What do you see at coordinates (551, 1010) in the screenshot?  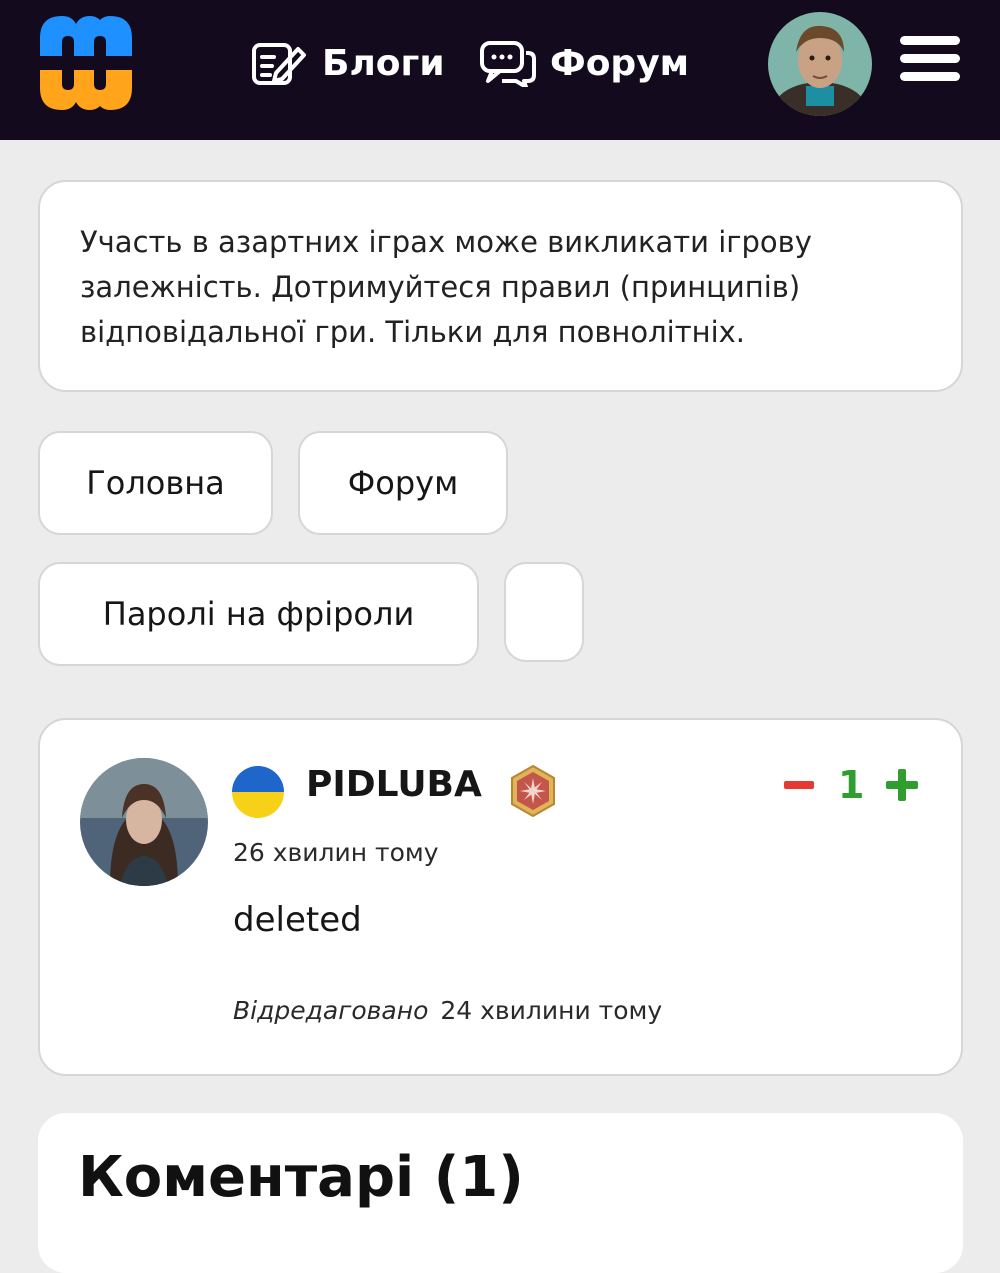 I see `edited-time: 24 хвилини тому` at bounding box center [551, 1010].